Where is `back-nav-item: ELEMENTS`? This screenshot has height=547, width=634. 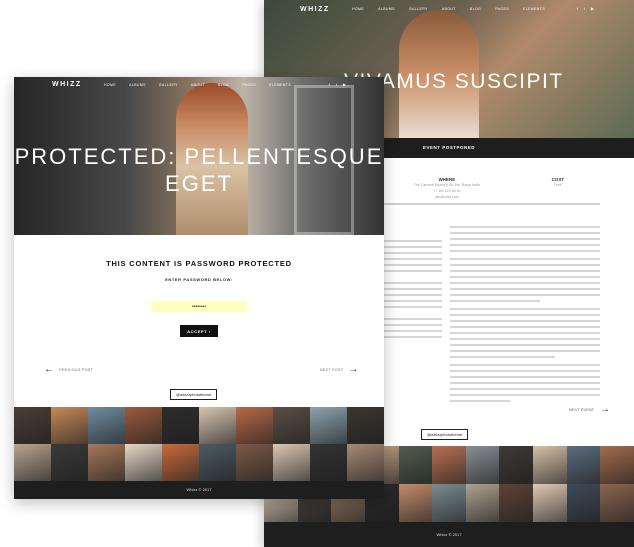 back-nav-item: ELEMENTS is located at coordinates (534, 9).